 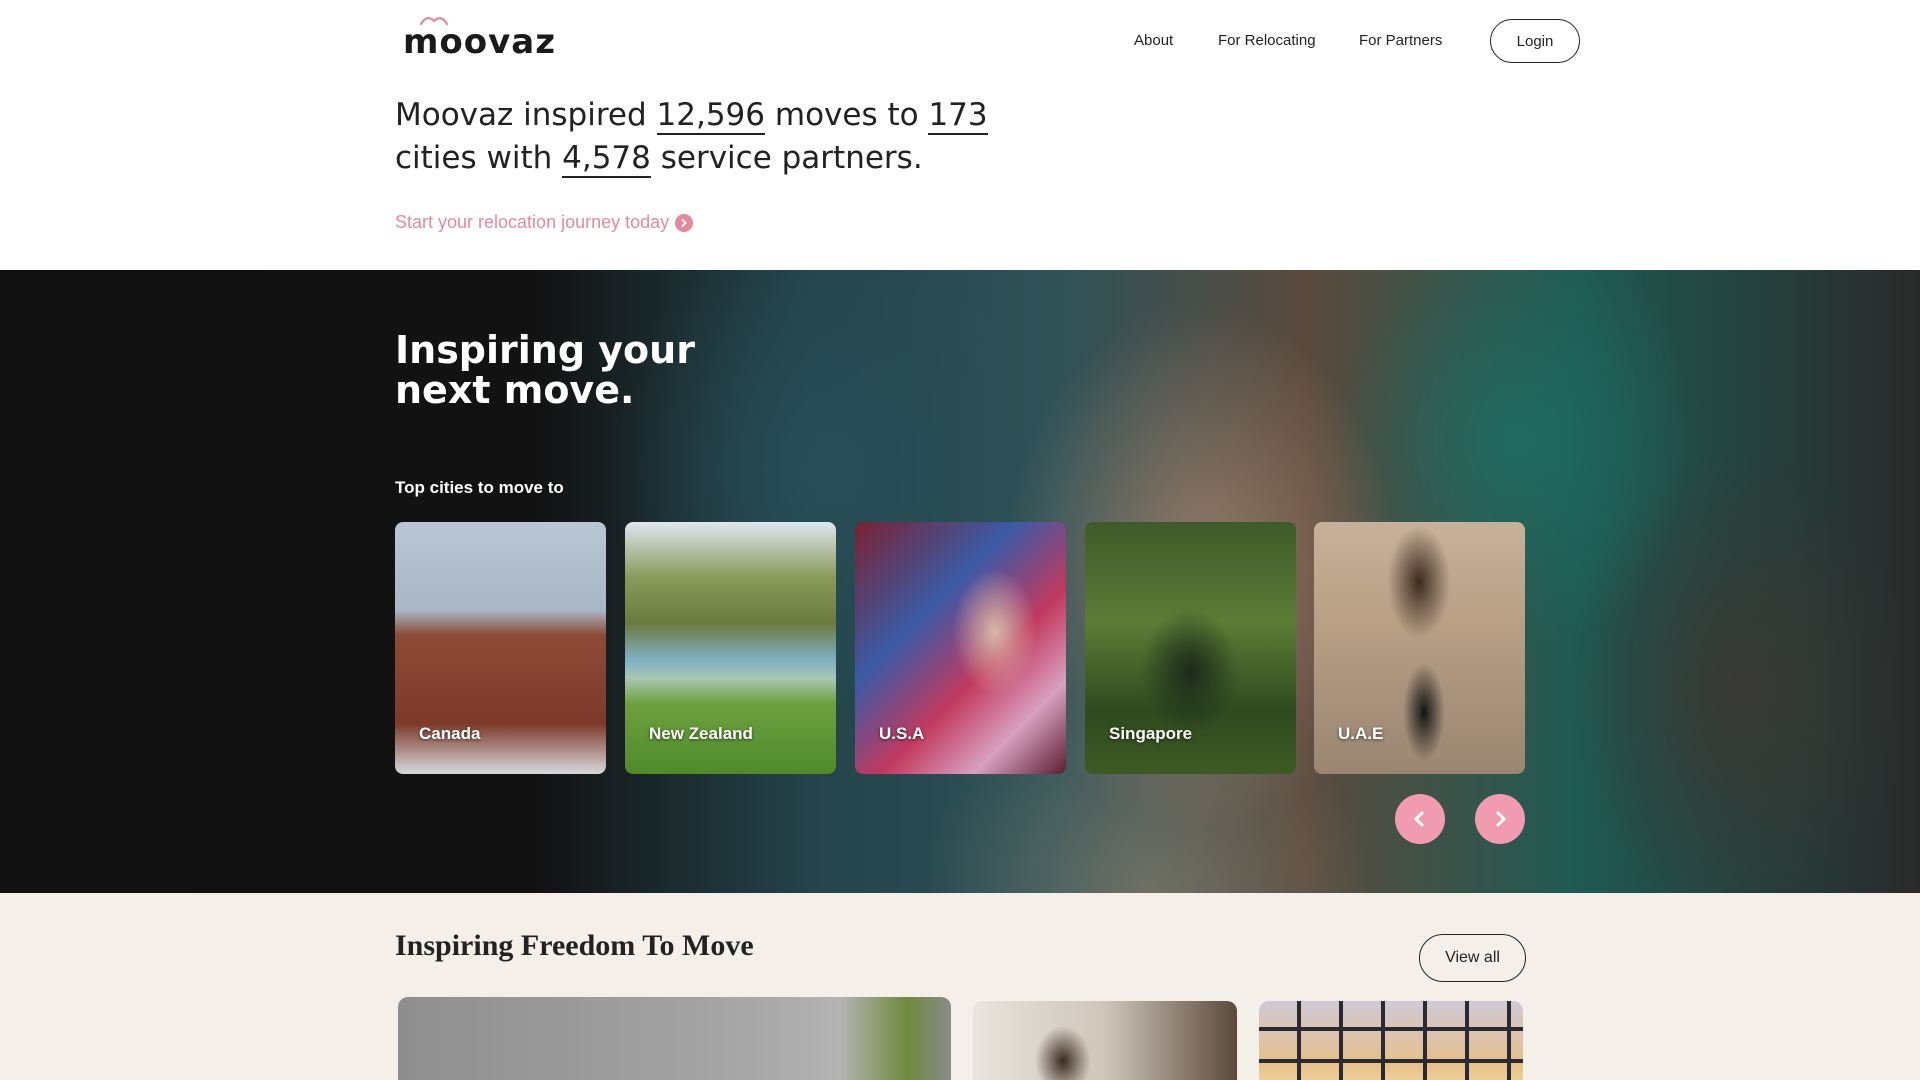 I want to click on intro-text-1: Moovaz inspired, so click(x=526, y=115).